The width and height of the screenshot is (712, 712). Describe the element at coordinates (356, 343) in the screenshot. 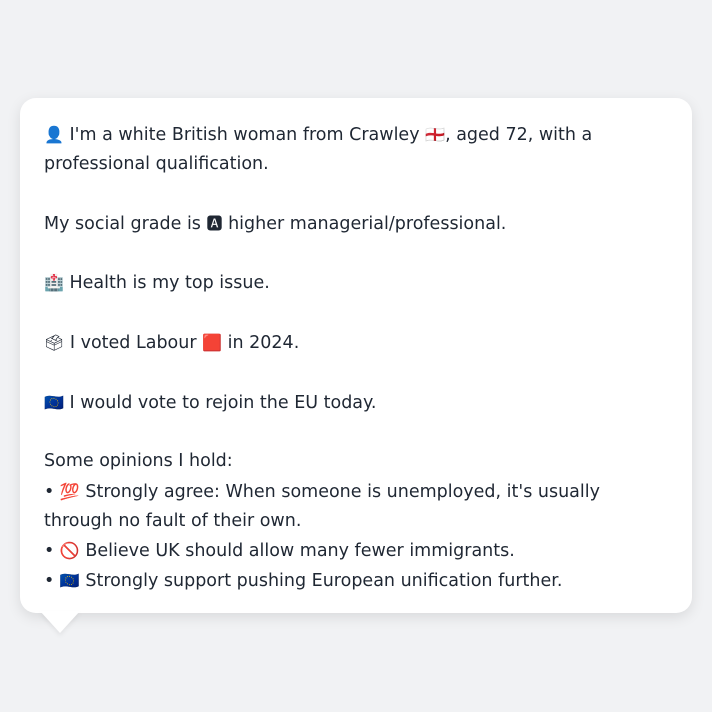

I see `vote-line: 🗳 I voted Labour 🟥 in 2024.` at that location.